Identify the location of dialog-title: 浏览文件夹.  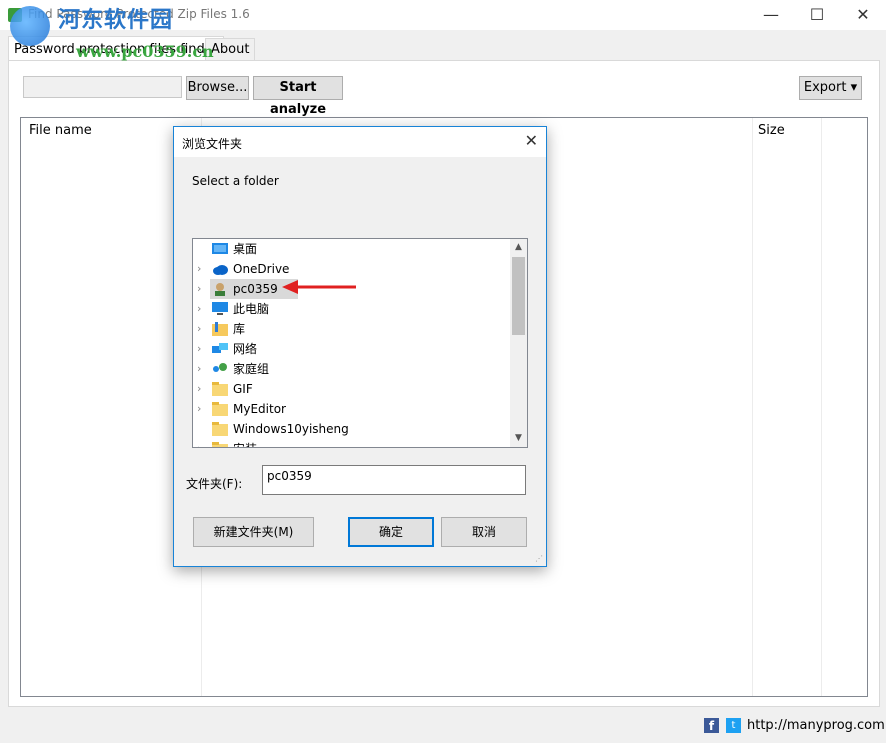
(212, 144).